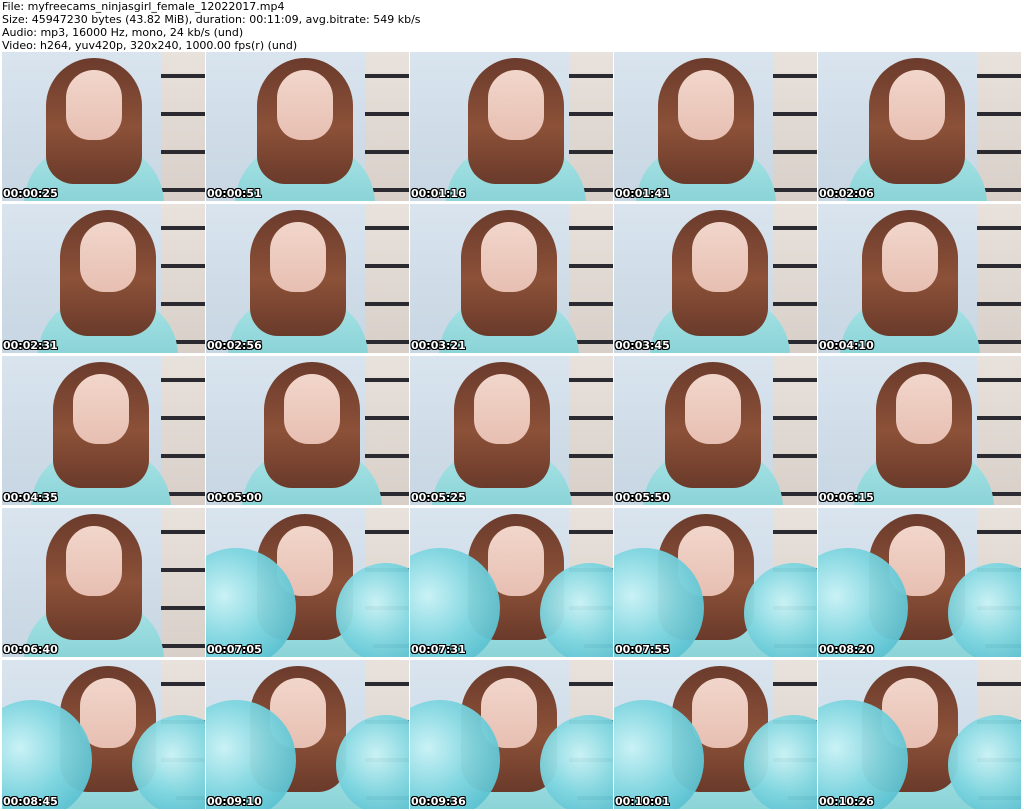 This screenshot has width=1024, height=811. What do you see at coordinates (846, 345) in the screenshot?
I see `thumbnail-timestamp: 00:04:10` at bounding box center [846, 345].